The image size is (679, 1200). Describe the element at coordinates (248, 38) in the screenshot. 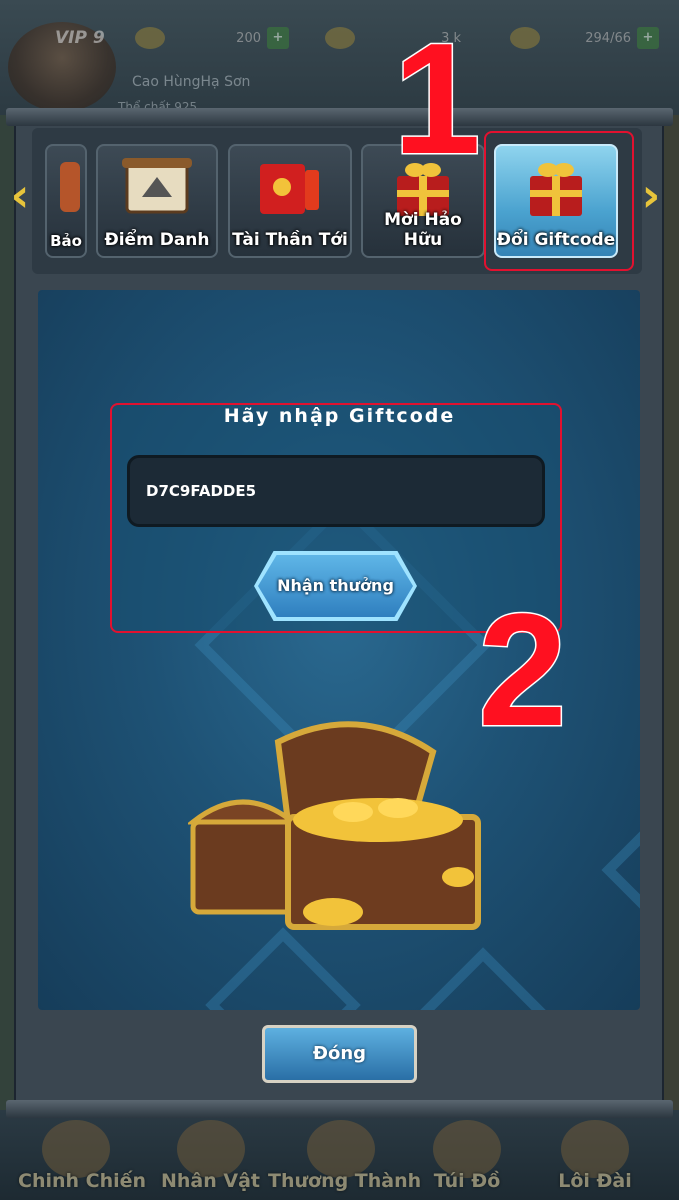

I see `gold-value: 200` at that location.